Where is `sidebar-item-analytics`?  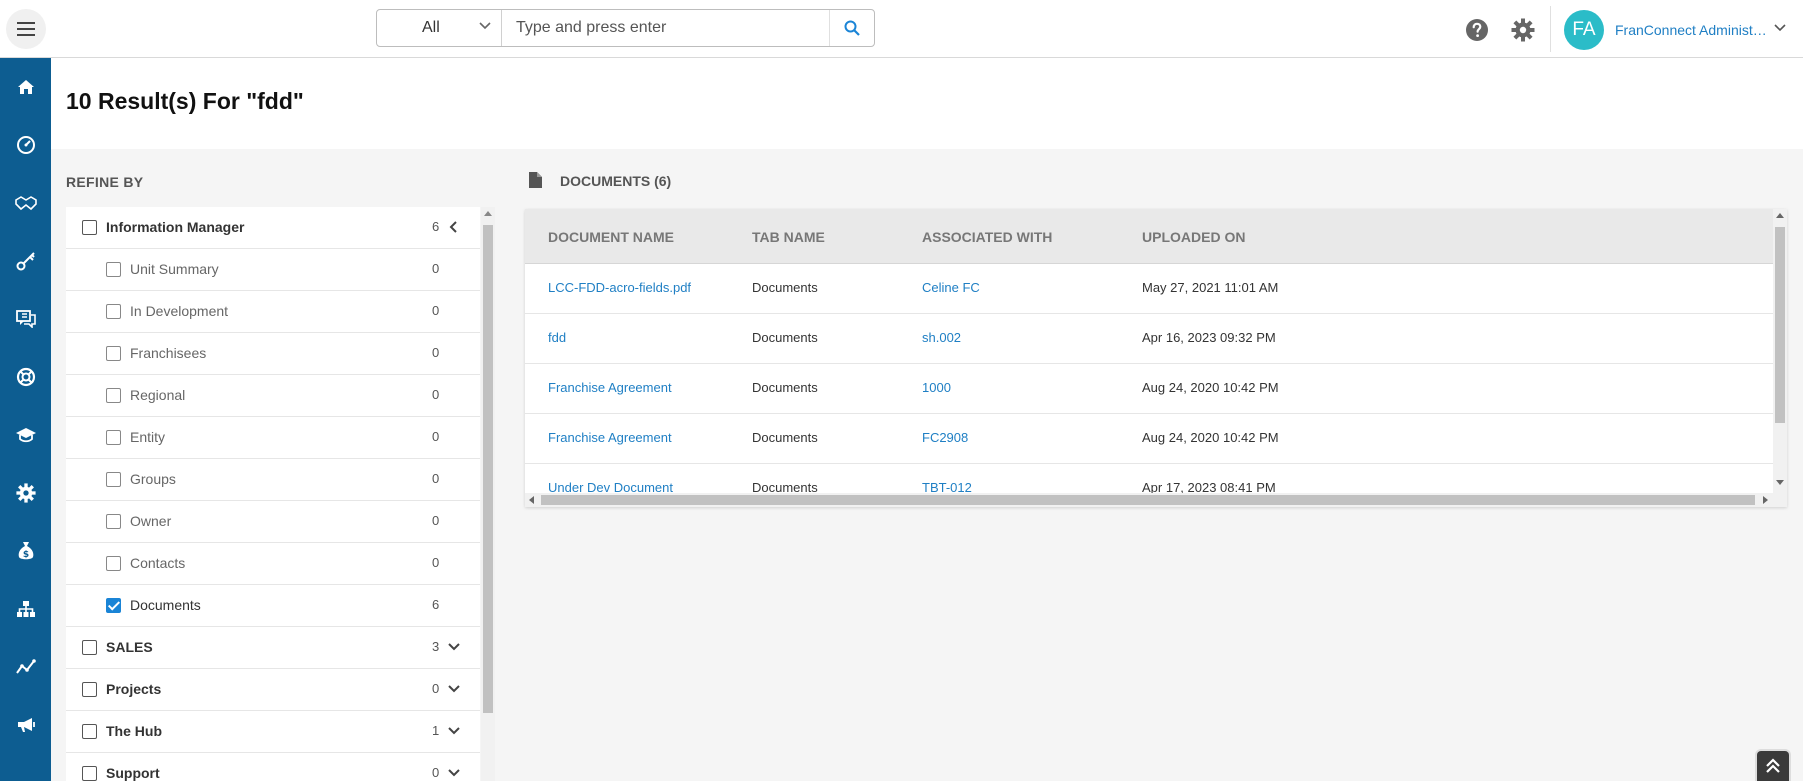
sidebar-item-analytics is located at coordinates (25, 667).